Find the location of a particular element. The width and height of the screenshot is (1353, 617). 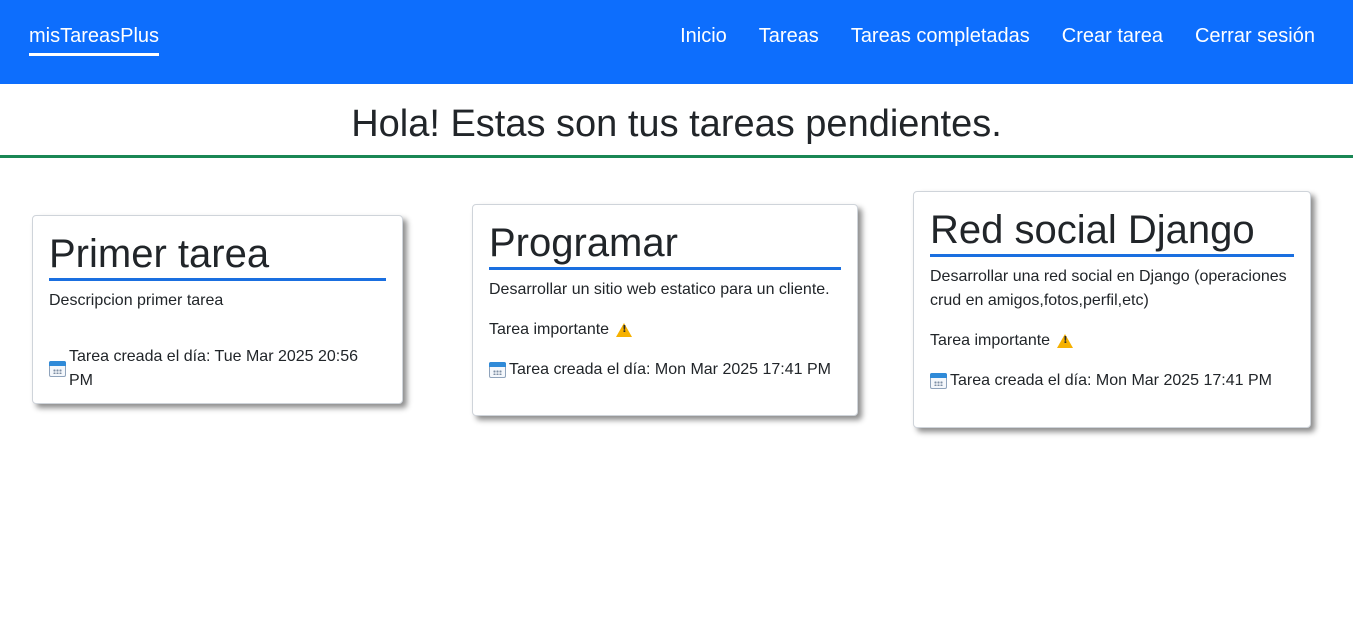

nav-link-tareas-completadas: Tareas completadas is located at coordinates (940, 36).